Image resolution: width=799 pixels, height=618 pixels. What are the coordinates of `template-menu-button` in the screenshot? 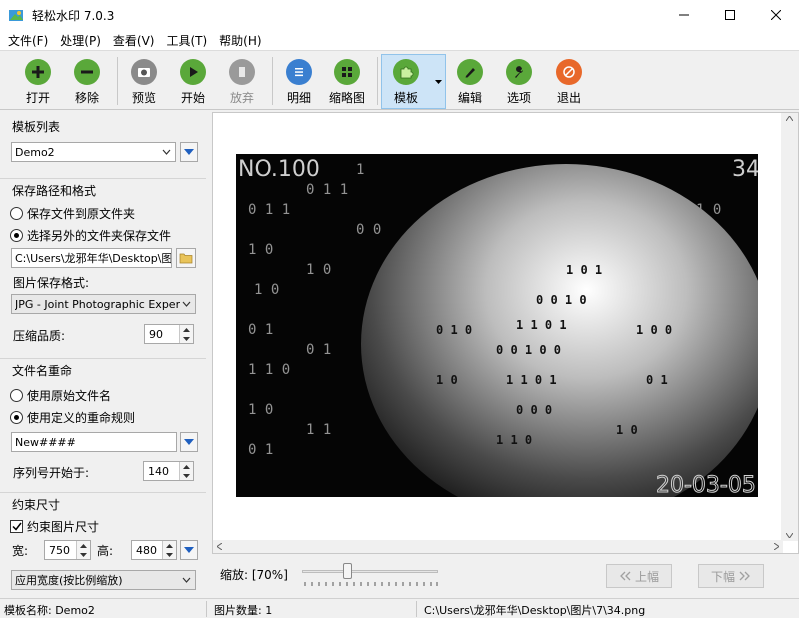 It's located at (189, 152).